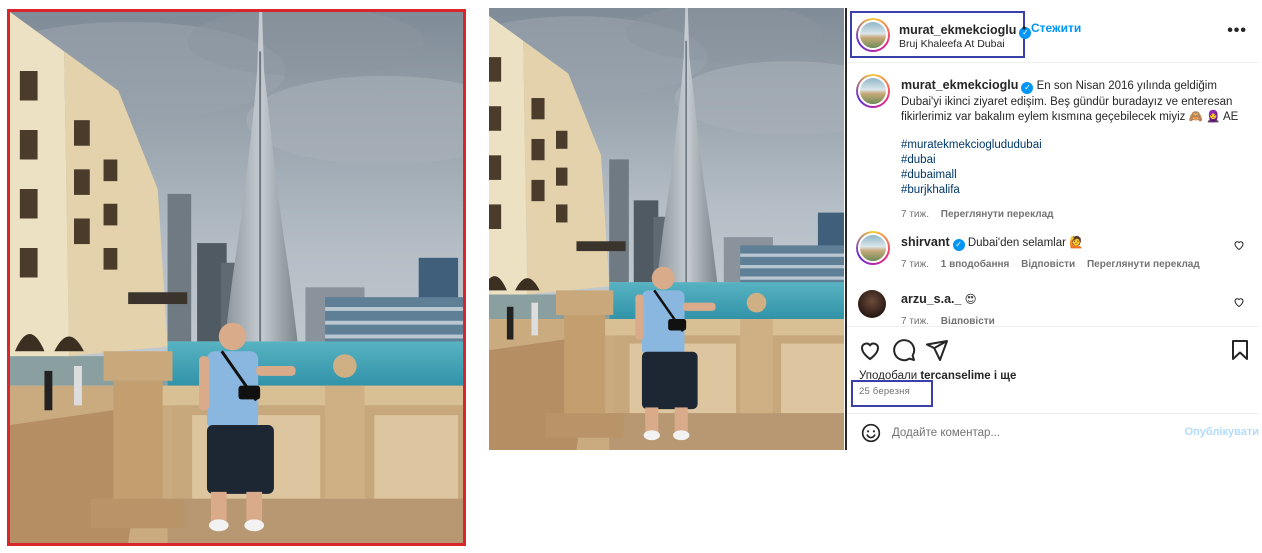  I want to click on caption-username: murat_ekmekcioglu, so click(959, 85).